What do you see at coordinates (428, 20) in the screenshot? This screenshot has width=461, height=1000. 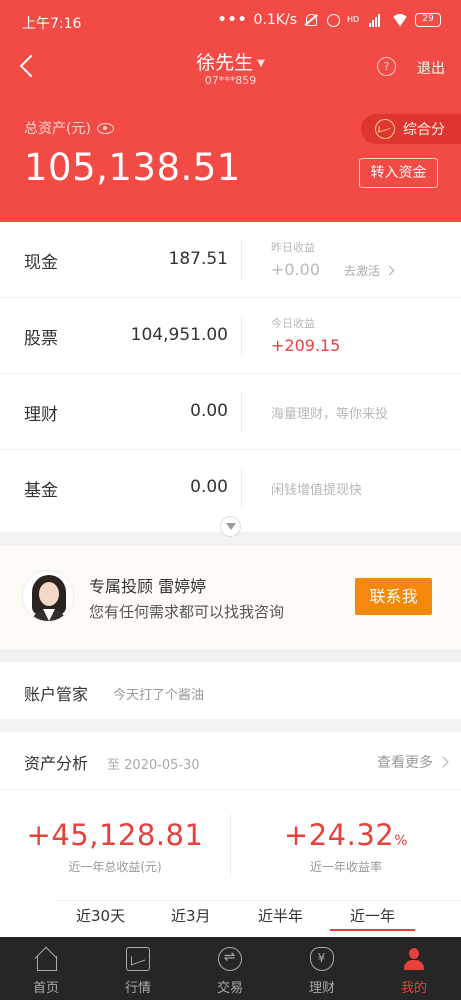 I see `battery-icon: 29` at bounding box center [428, 20].